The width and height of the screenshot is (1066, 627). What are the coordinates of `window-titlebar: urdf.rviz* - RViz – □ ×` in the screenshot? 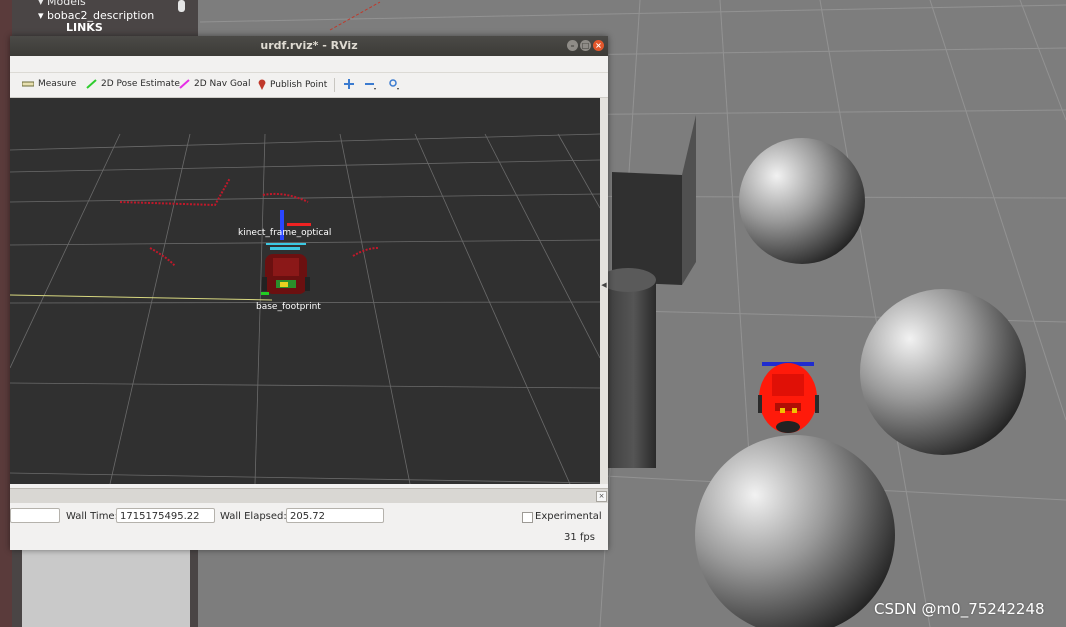 It's located at (309, 46).